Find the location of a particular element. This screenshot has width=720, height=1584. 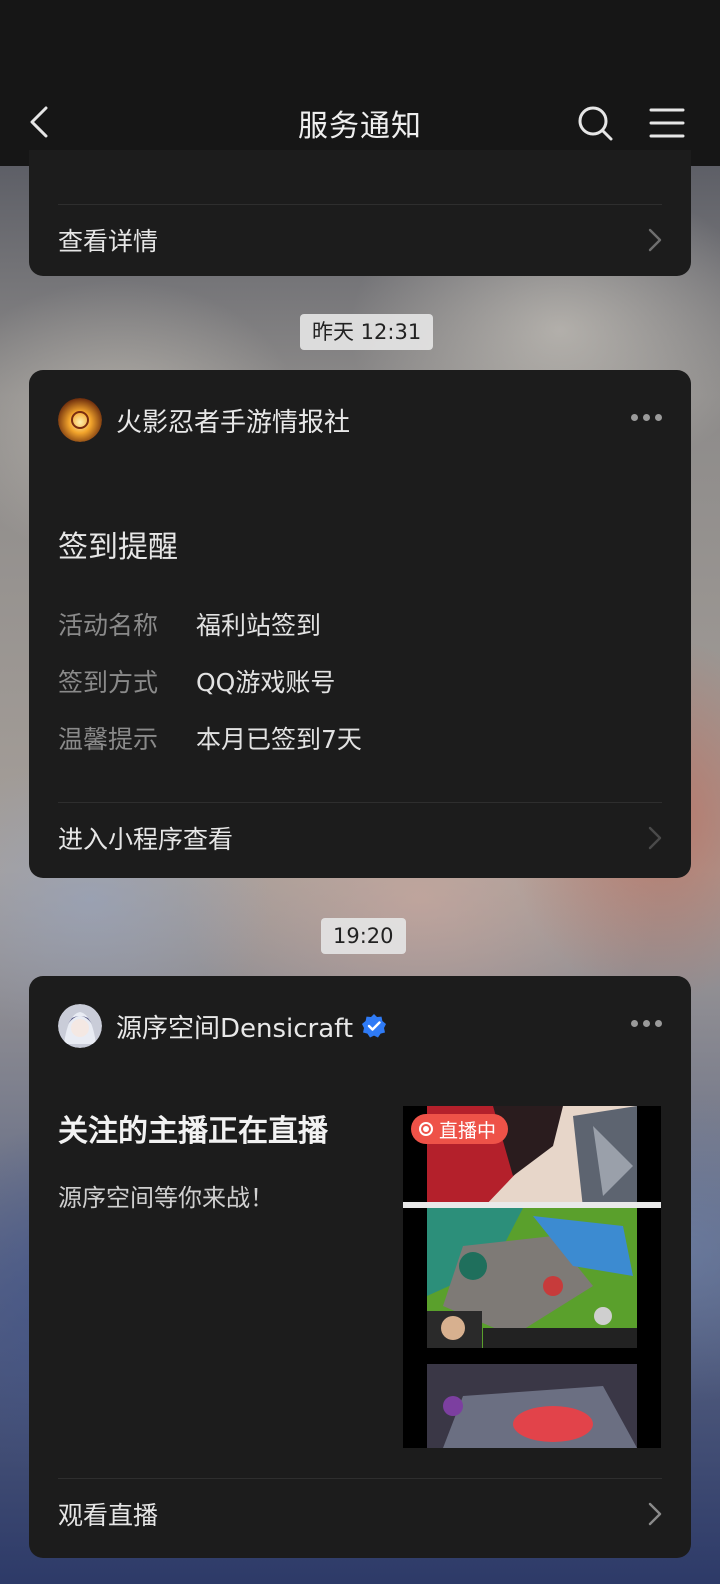

view-details-label: 查看详情 is located at coordinates (108, 241).